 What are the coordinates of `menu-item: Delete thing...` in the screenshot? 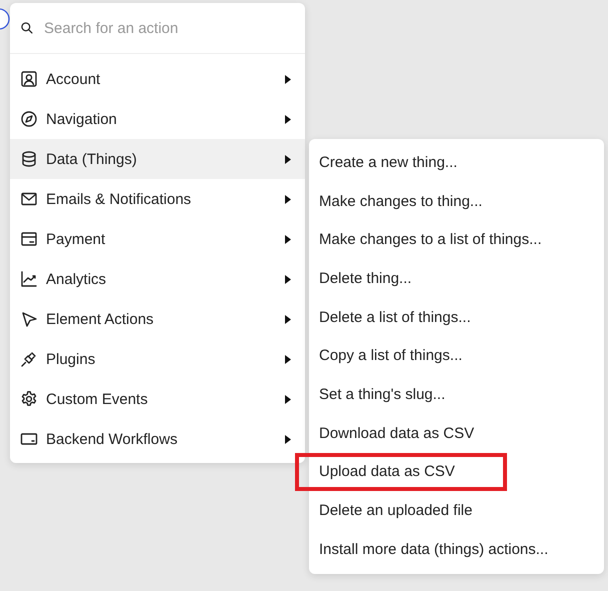 It's located at (456, 278).